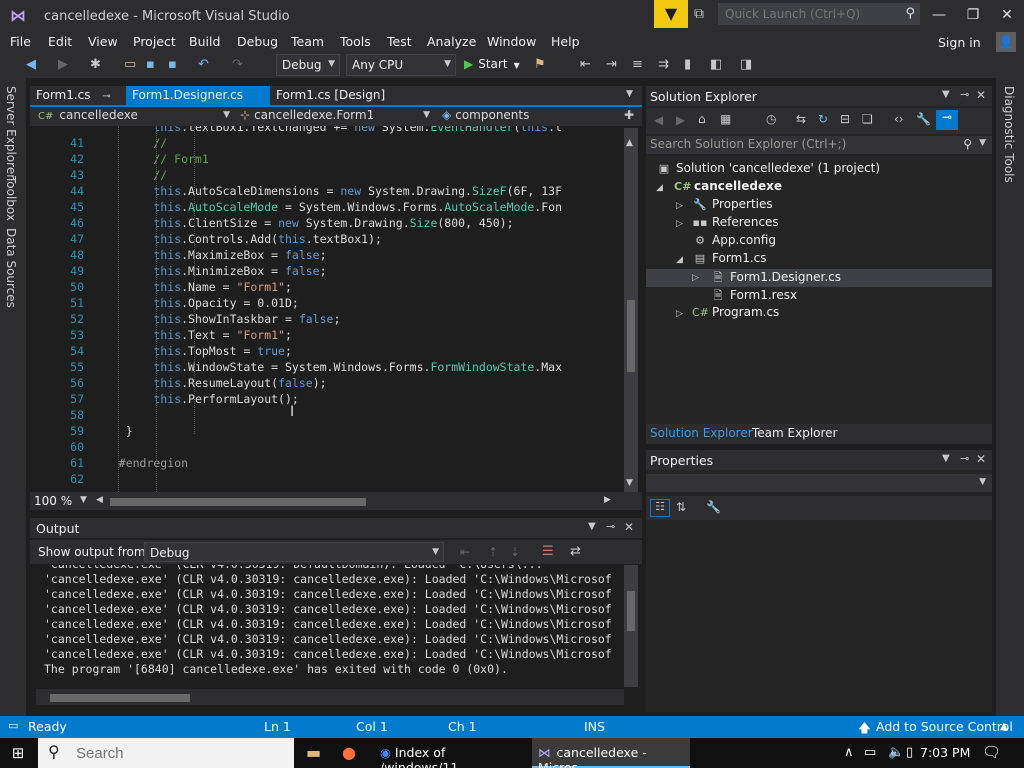  I want to click on diagnostic-tools-tab: Diagnostic Tools, so click(1009, 134).